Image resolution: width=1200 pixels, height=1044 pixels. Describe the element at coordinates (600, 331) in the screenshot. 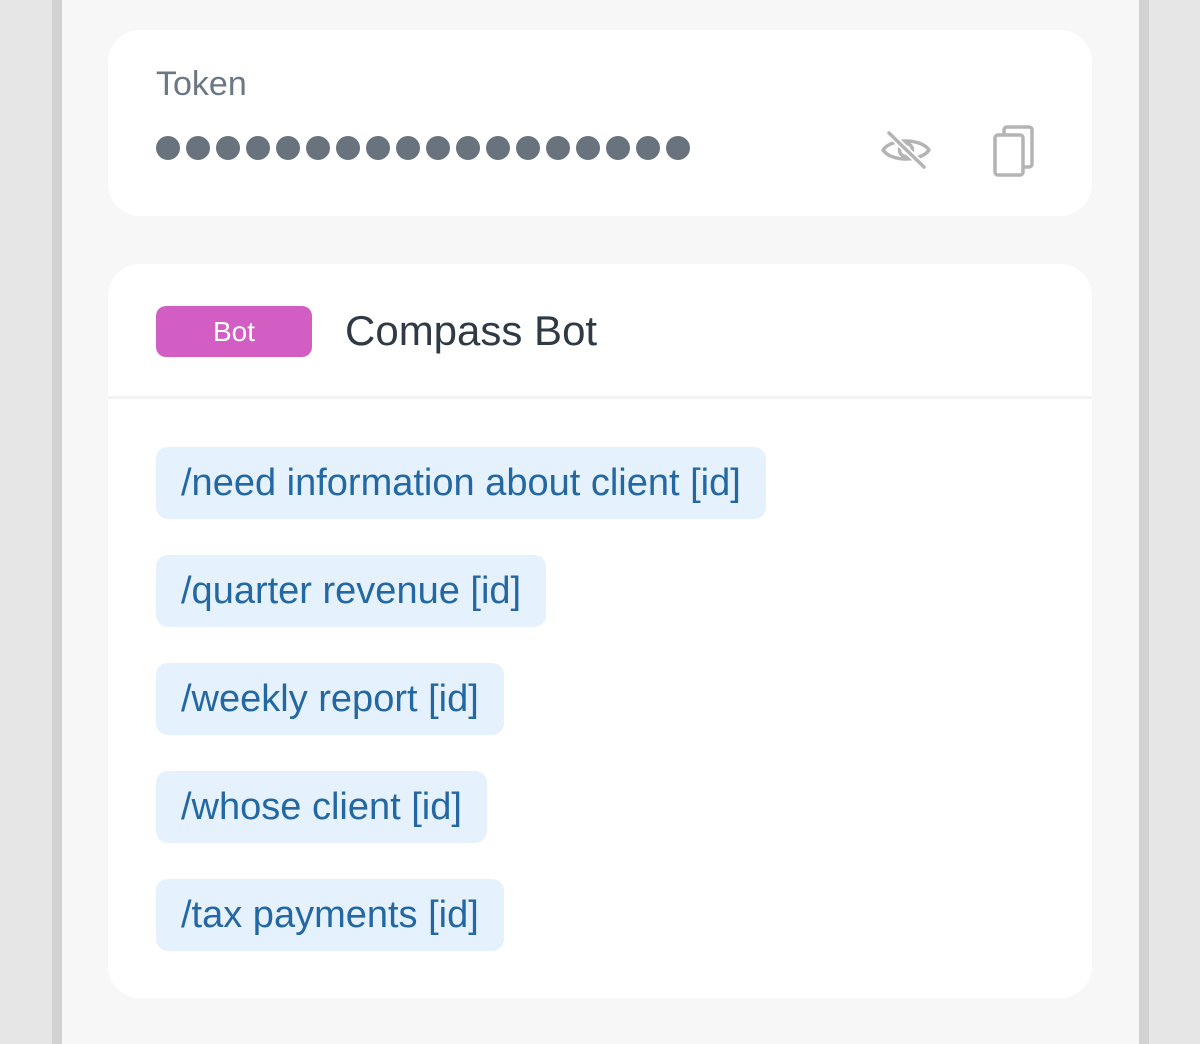

I see `bot-header: Bot Compass Bot` at that location.